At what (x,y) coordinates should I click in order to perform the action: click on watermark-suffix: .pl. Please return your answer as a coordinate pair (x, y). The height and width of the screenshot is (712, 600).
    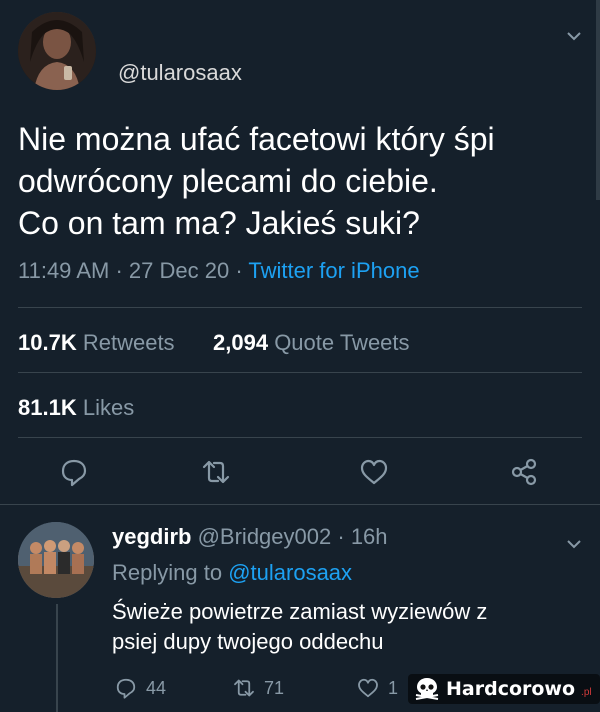
    Looking at the image, I should click on (586, 692).